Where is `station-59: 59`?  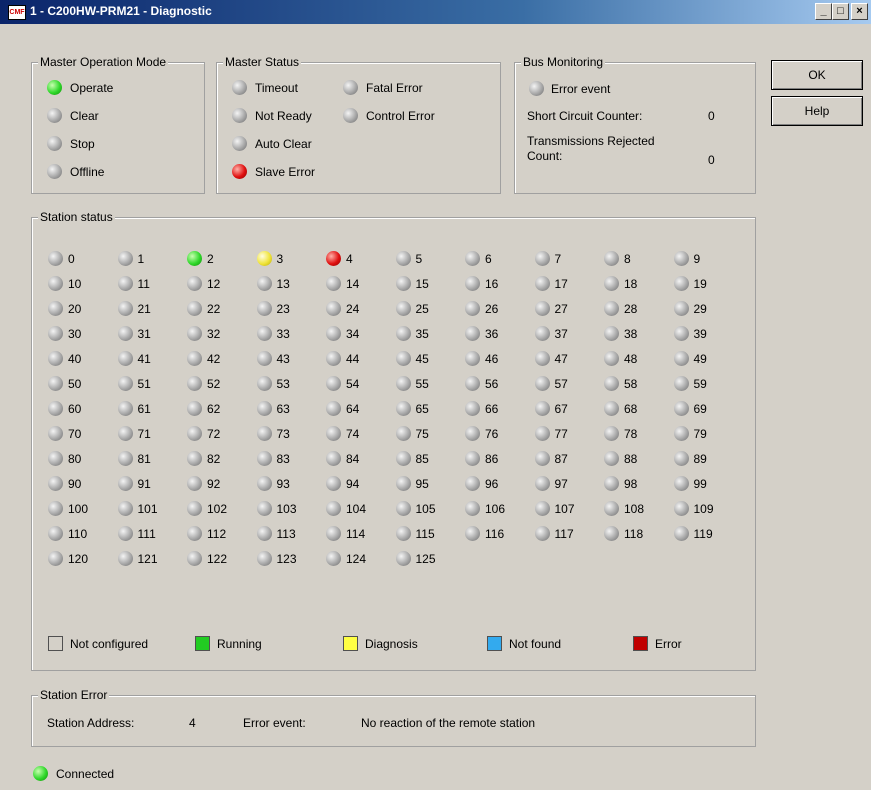
station-59: 59 is located at coordinates (707, 384).